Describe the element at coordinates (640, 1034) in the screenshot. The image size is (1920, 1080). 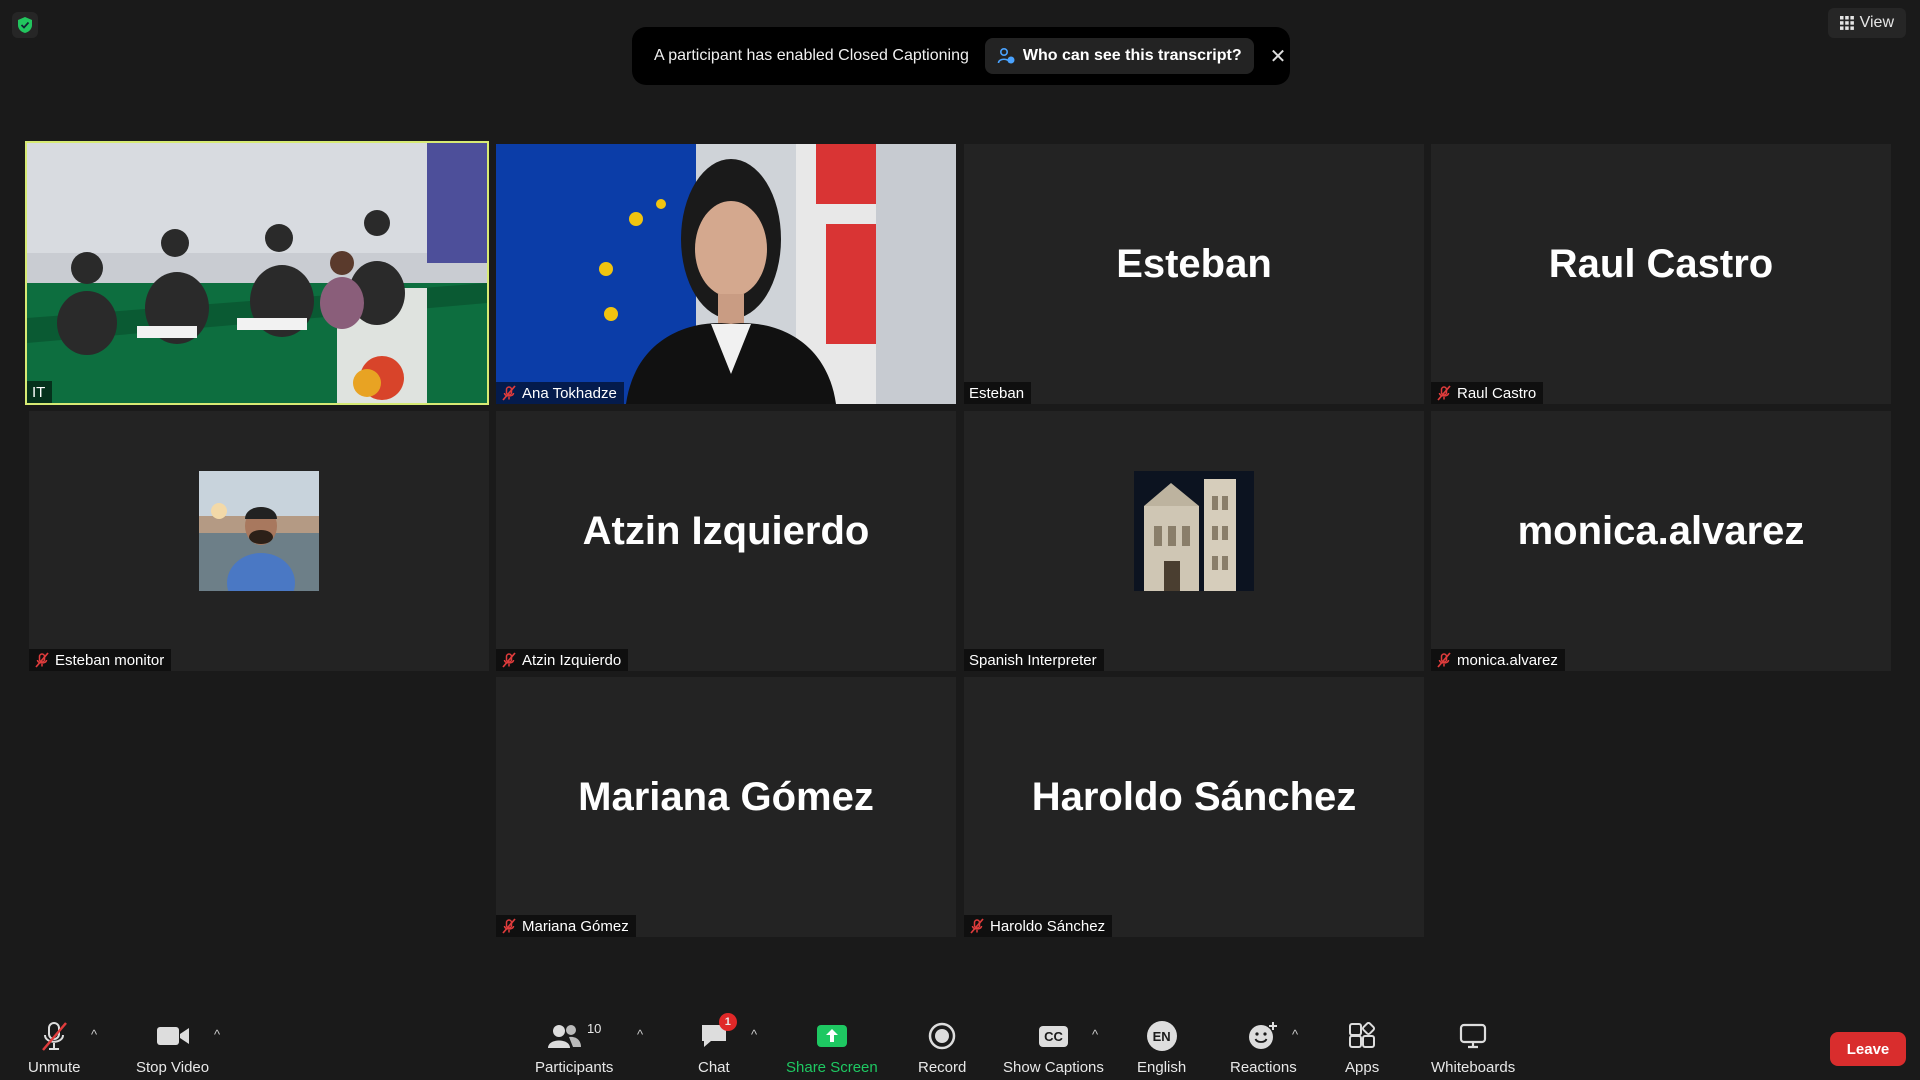
I see `participants-options-chevron-up-icon: ^` at that location.